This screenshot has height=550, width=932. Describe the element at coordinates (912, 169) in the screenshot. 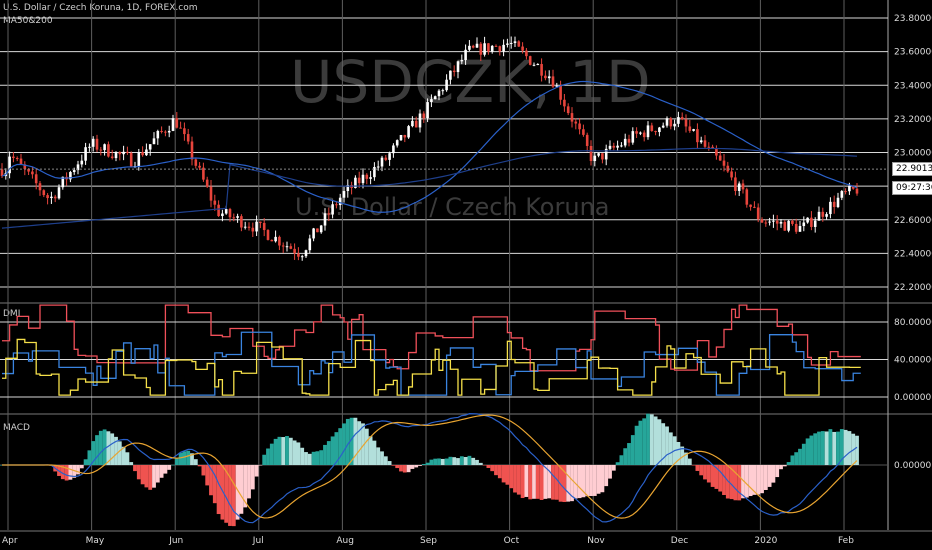

I see `last-price-tag: 22.90138` at that location.